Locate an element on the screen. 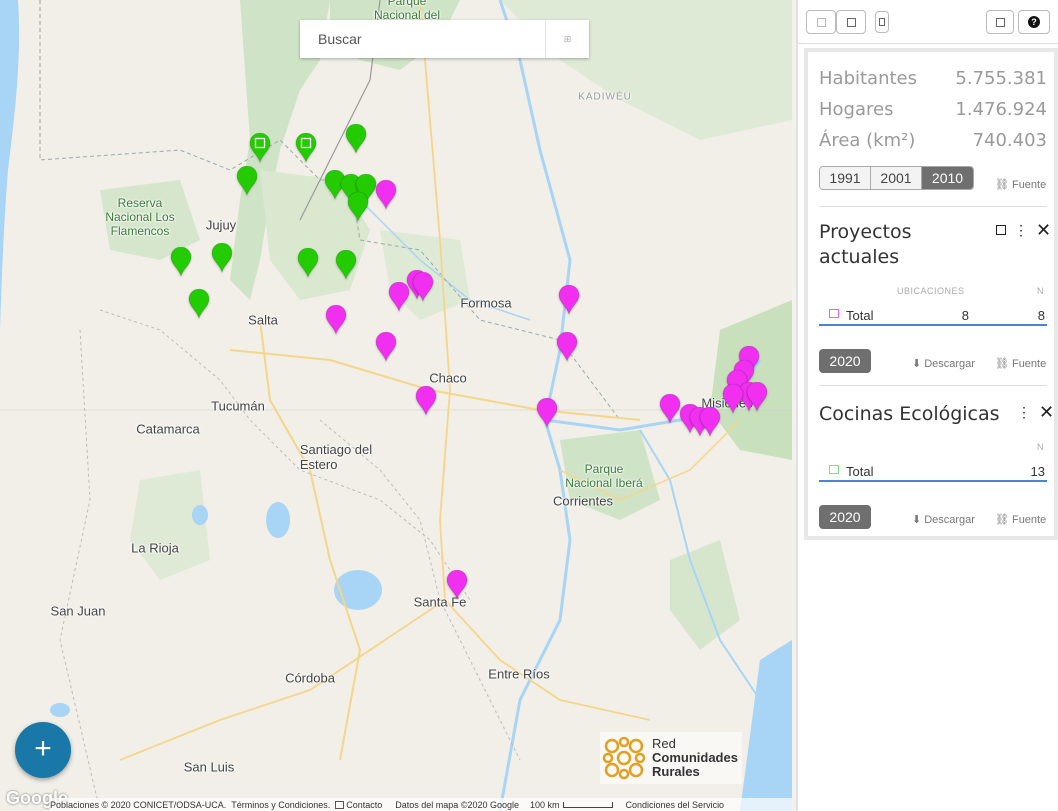 This screenshot has height=811, width=1058. year-option-1991: 1991 is located at coordinates (845, 178).